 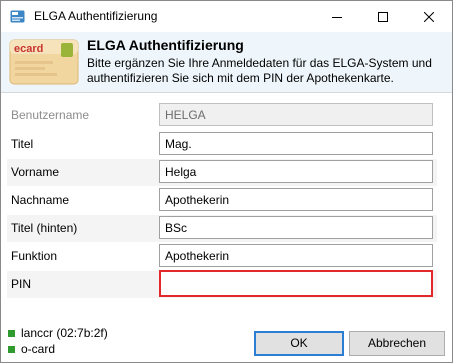 I want to click on maximize-icon, so click(x=383, y=16).